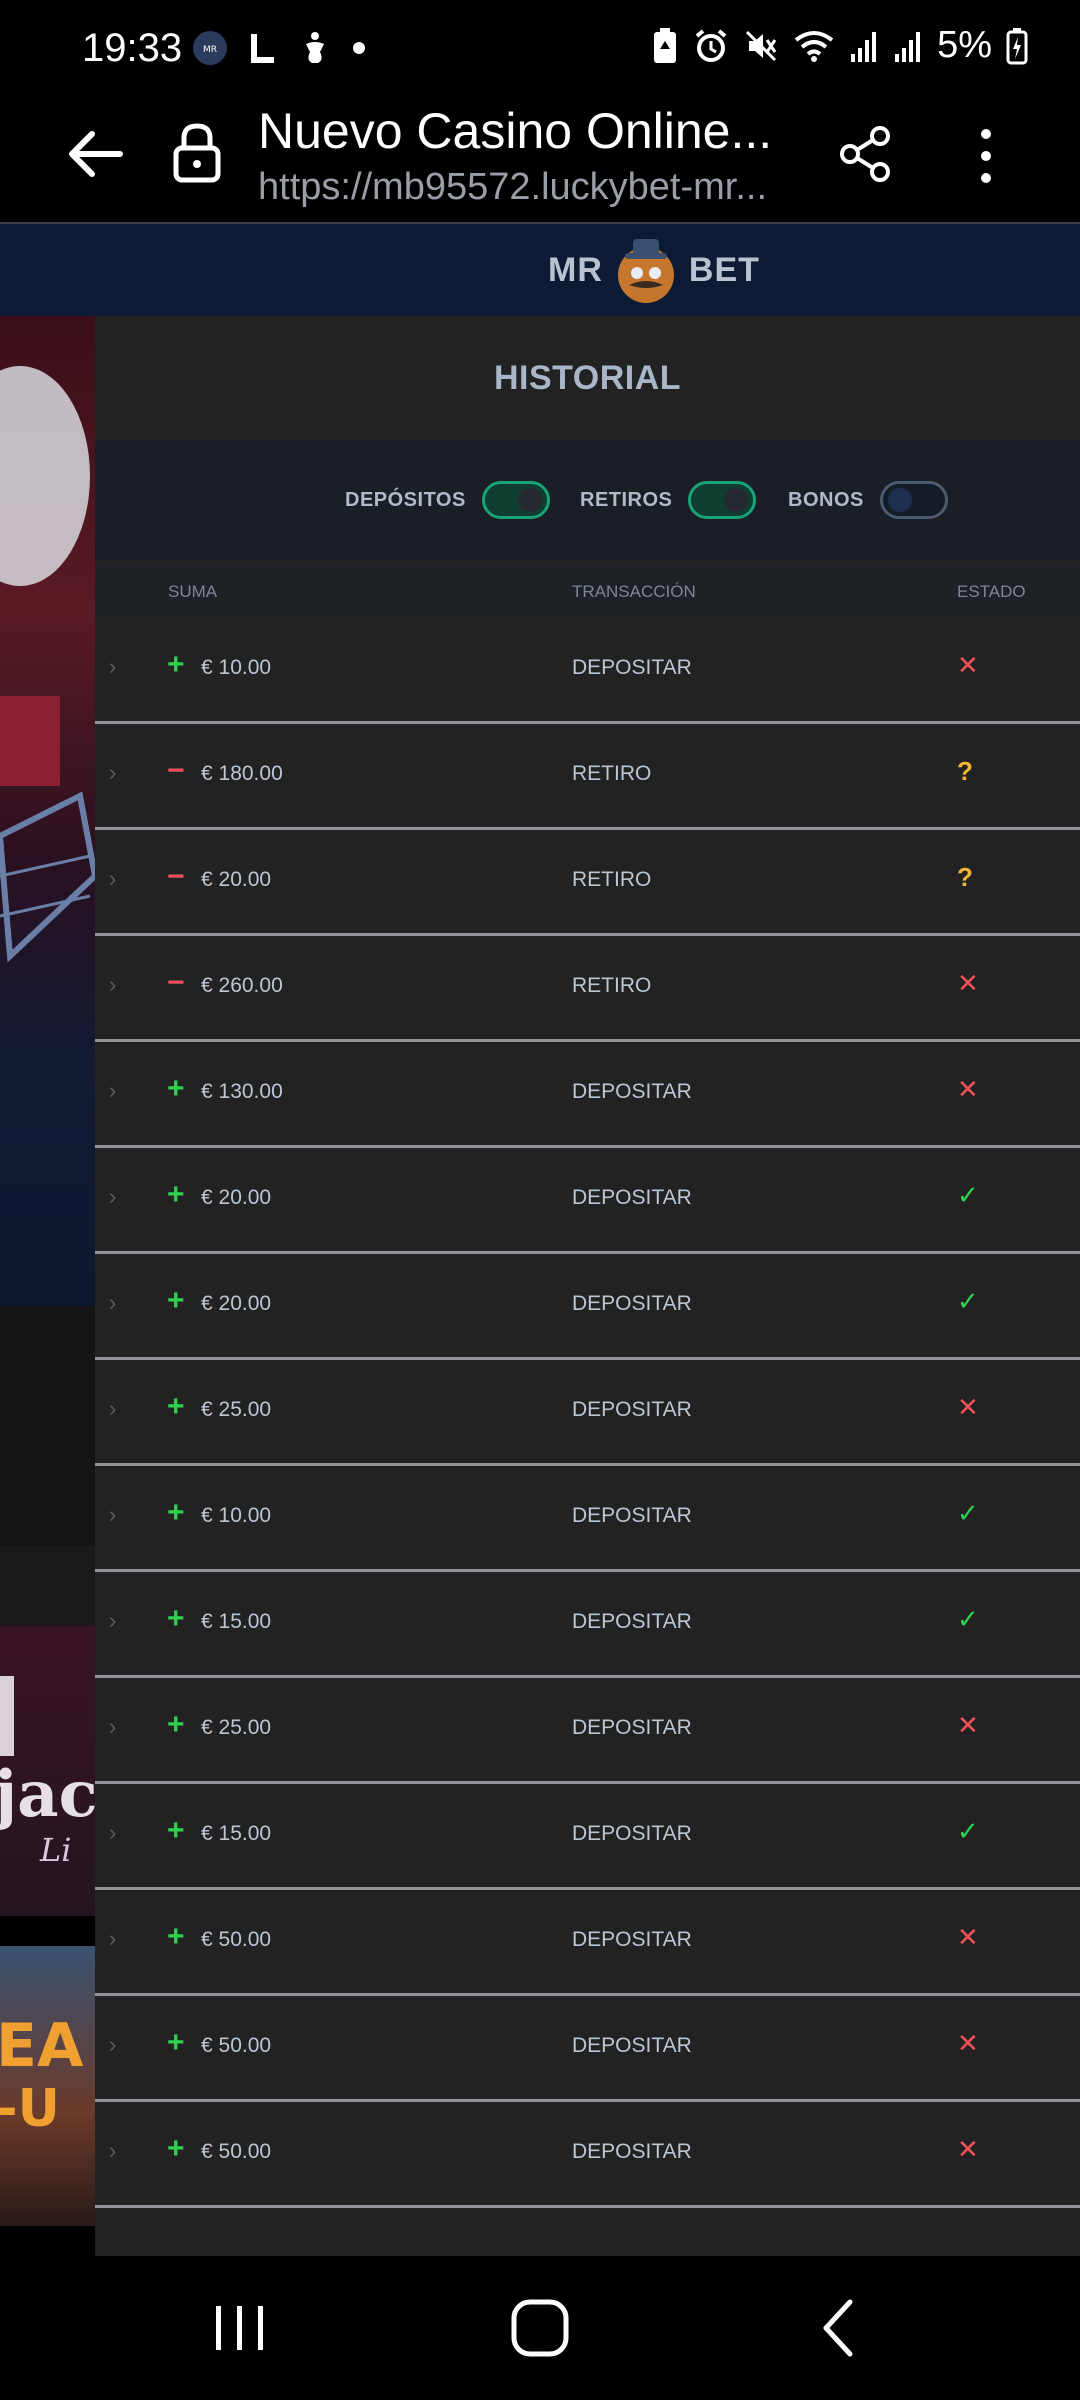  What do you see at coordinates (587, 989) in the screenshot?
I see `table-row: › − € 260.00 RETIRO ✕` at bounding box center [587, 989].